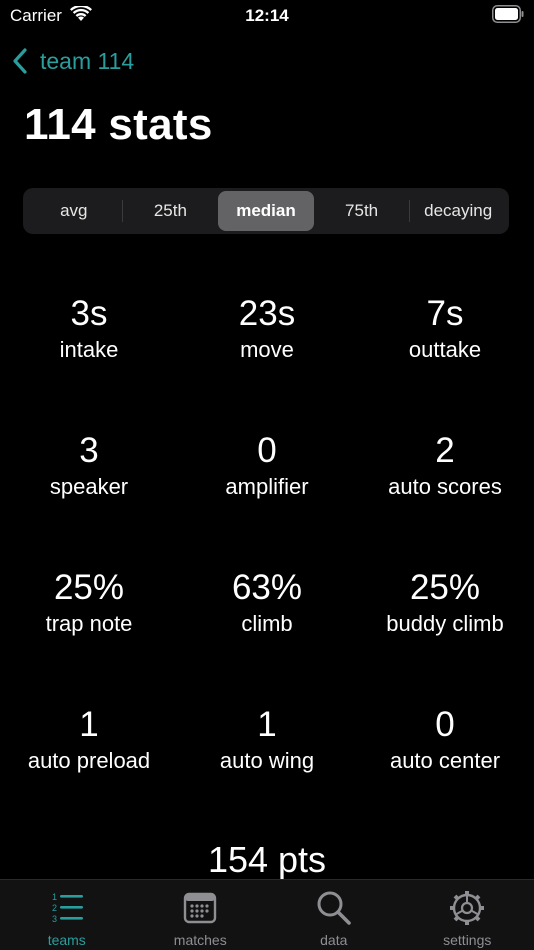 This screenshot has width=534, height=950. I want to click on svg-text: 1, so click(54, 897).